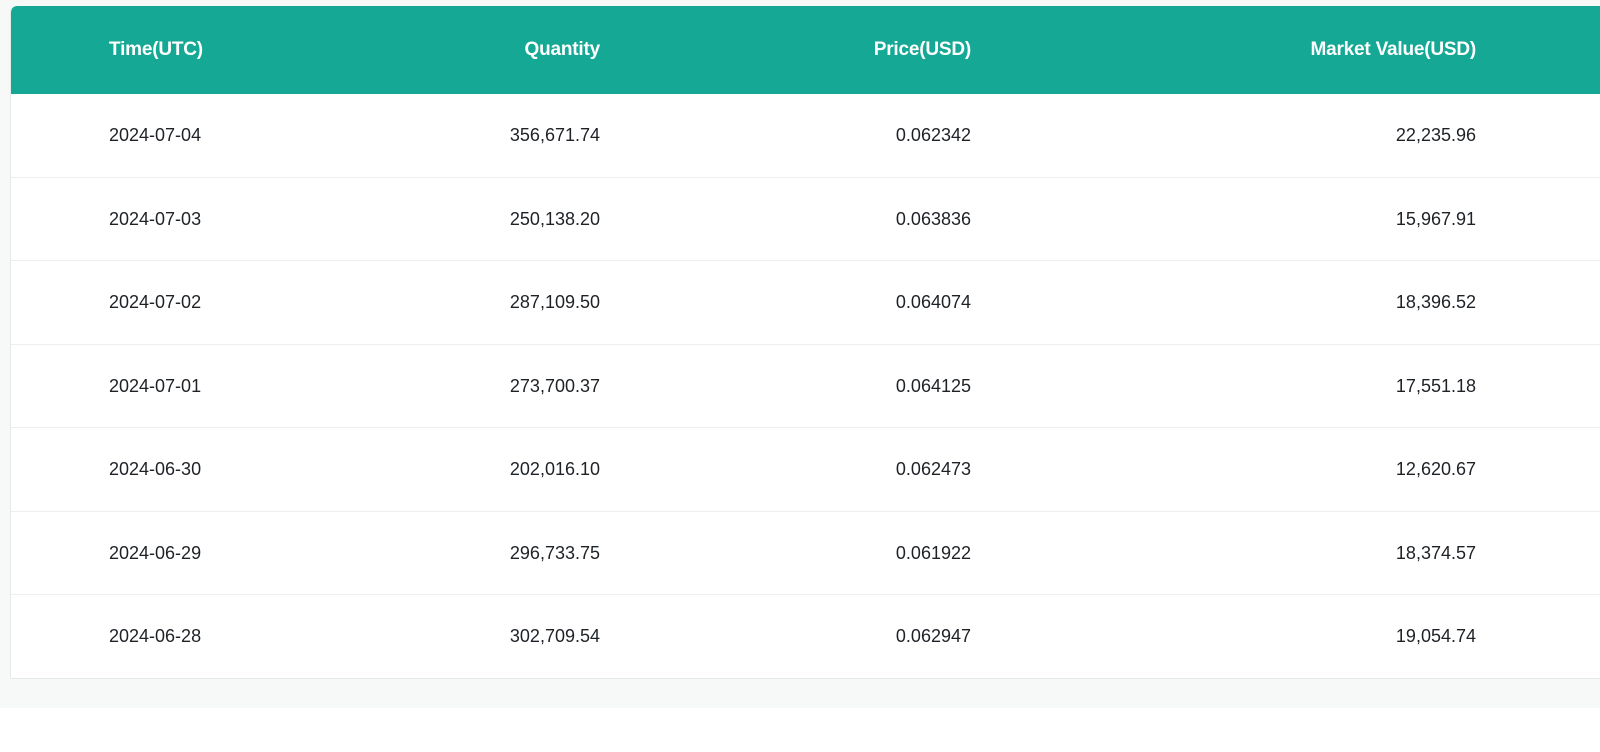 This screenshot has width=1600, height=752. What do you see at coordinates (155, 218) in the screenshot?
I see `cell-time: 2024-07-03` at bounding box center [155, 218].